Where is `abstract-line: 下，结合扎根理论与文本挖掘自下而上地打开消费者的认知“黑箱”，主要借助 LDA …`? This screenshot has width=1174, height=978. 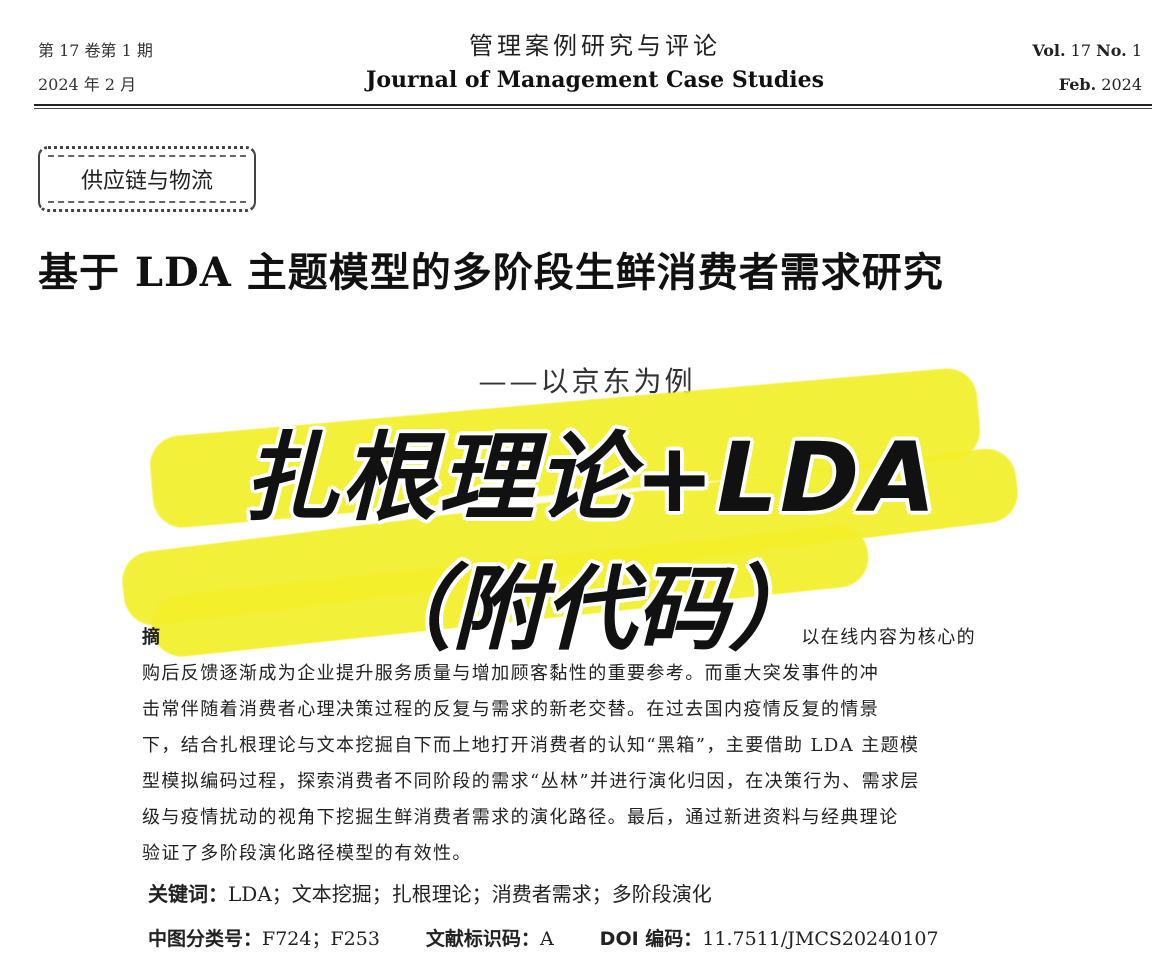 abstract-line: 下，结合扎根理论与文本挖掘自下而上地打开消费者的认知“黑箱”，主要借助 LDA … is located at coordinates (531, 745).